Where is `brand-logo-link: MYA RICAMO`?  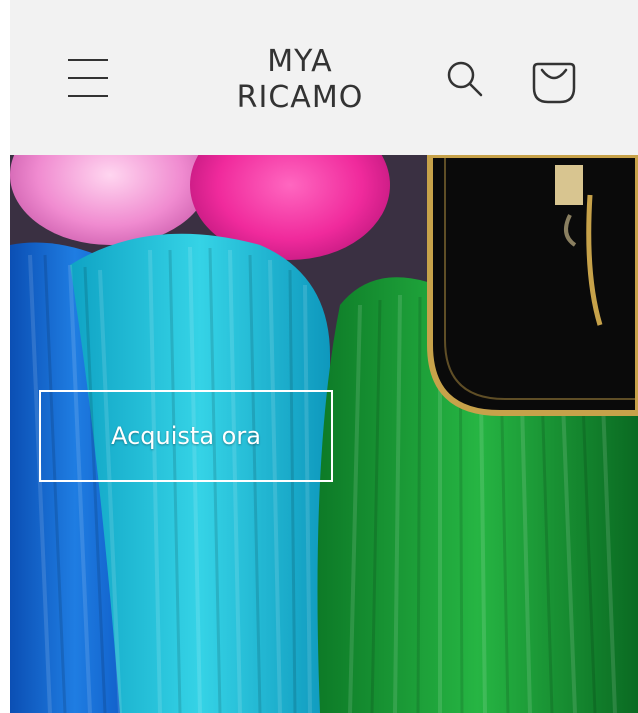
brand-logo-link: MYA RICAMO is located at coordinates (300, 80).